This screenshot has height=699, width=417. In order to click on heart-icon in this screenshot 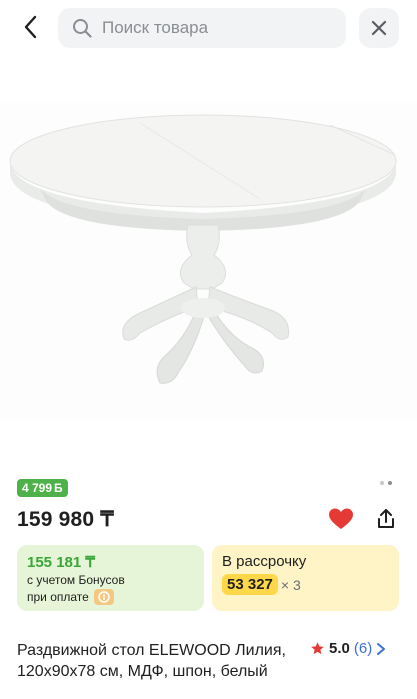, I will do `click(341, 518)`.